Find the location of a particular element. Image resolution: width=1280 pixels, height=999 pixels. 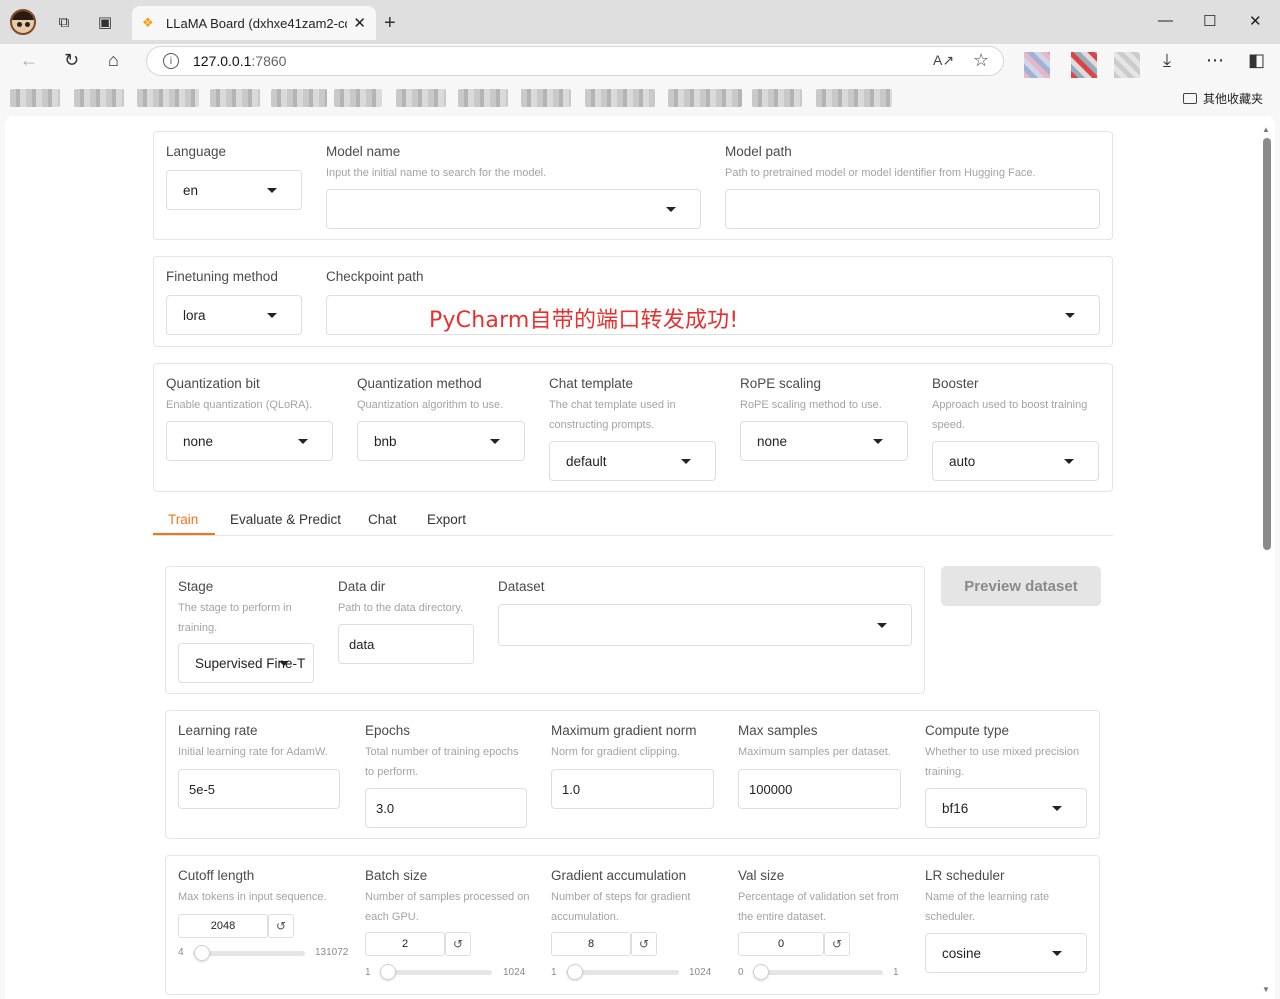

bookmarks-bar: 其他收藏夹 is located at coordinates (640, 97).